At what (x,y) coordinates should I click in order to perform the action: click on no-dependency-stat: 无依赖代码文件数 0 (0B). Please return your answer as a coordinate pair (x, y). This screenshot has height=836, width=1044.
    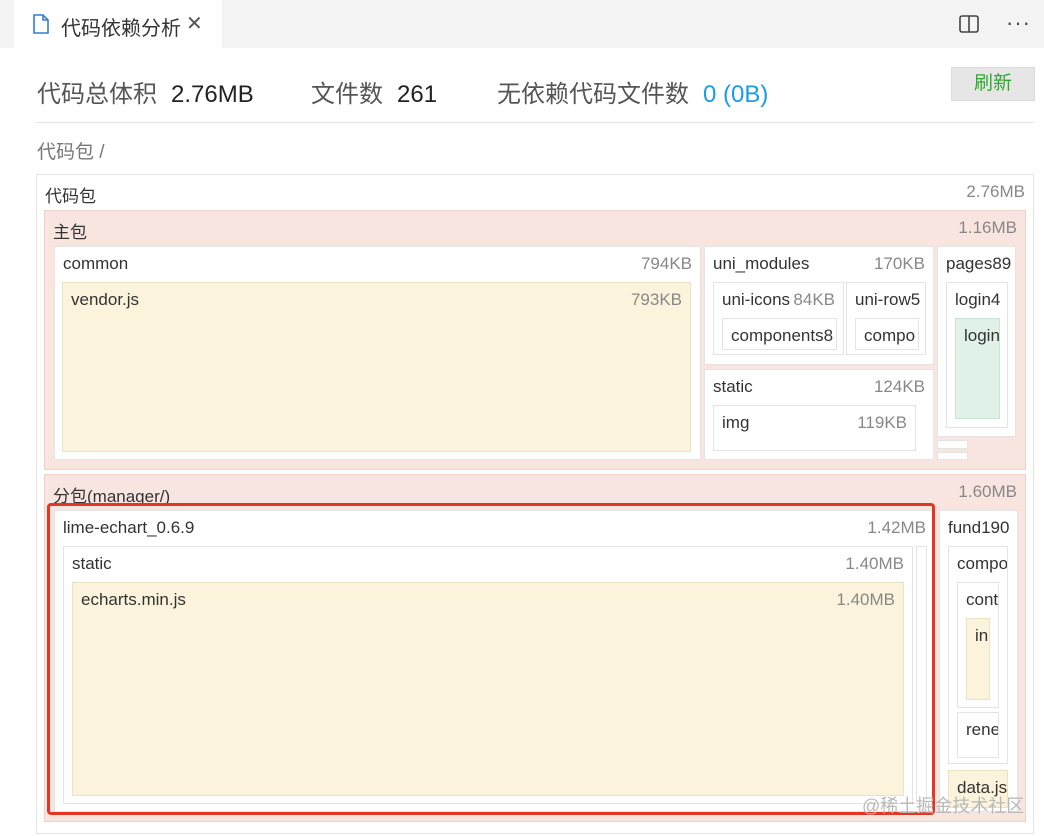
    Looking at the image, I should click on (632, 91).